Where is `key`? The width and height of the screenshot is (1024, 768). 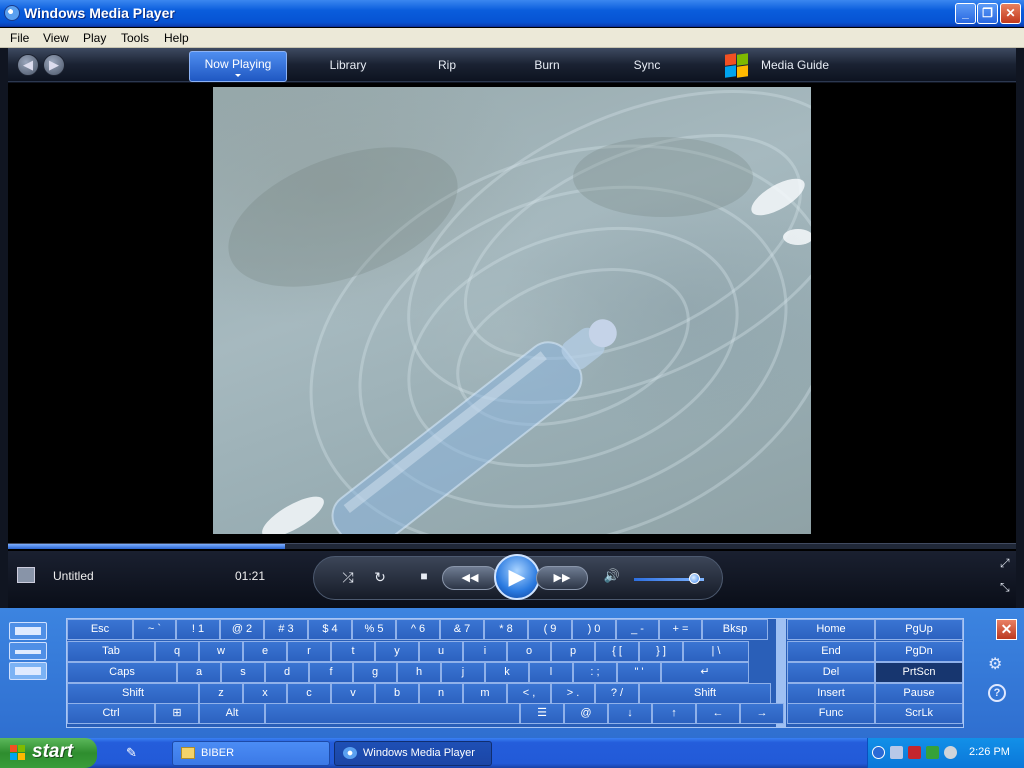 key is located at coordinates (392, 713).